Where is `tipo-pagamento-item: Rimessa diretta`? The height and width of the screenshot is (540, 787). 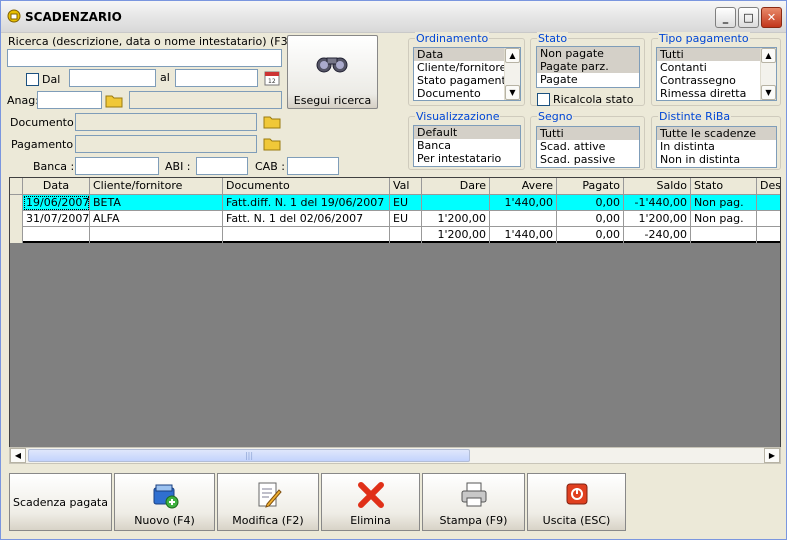 tipo-pagamento-item: Rimessa diretta is located at coordinates (716, 93).